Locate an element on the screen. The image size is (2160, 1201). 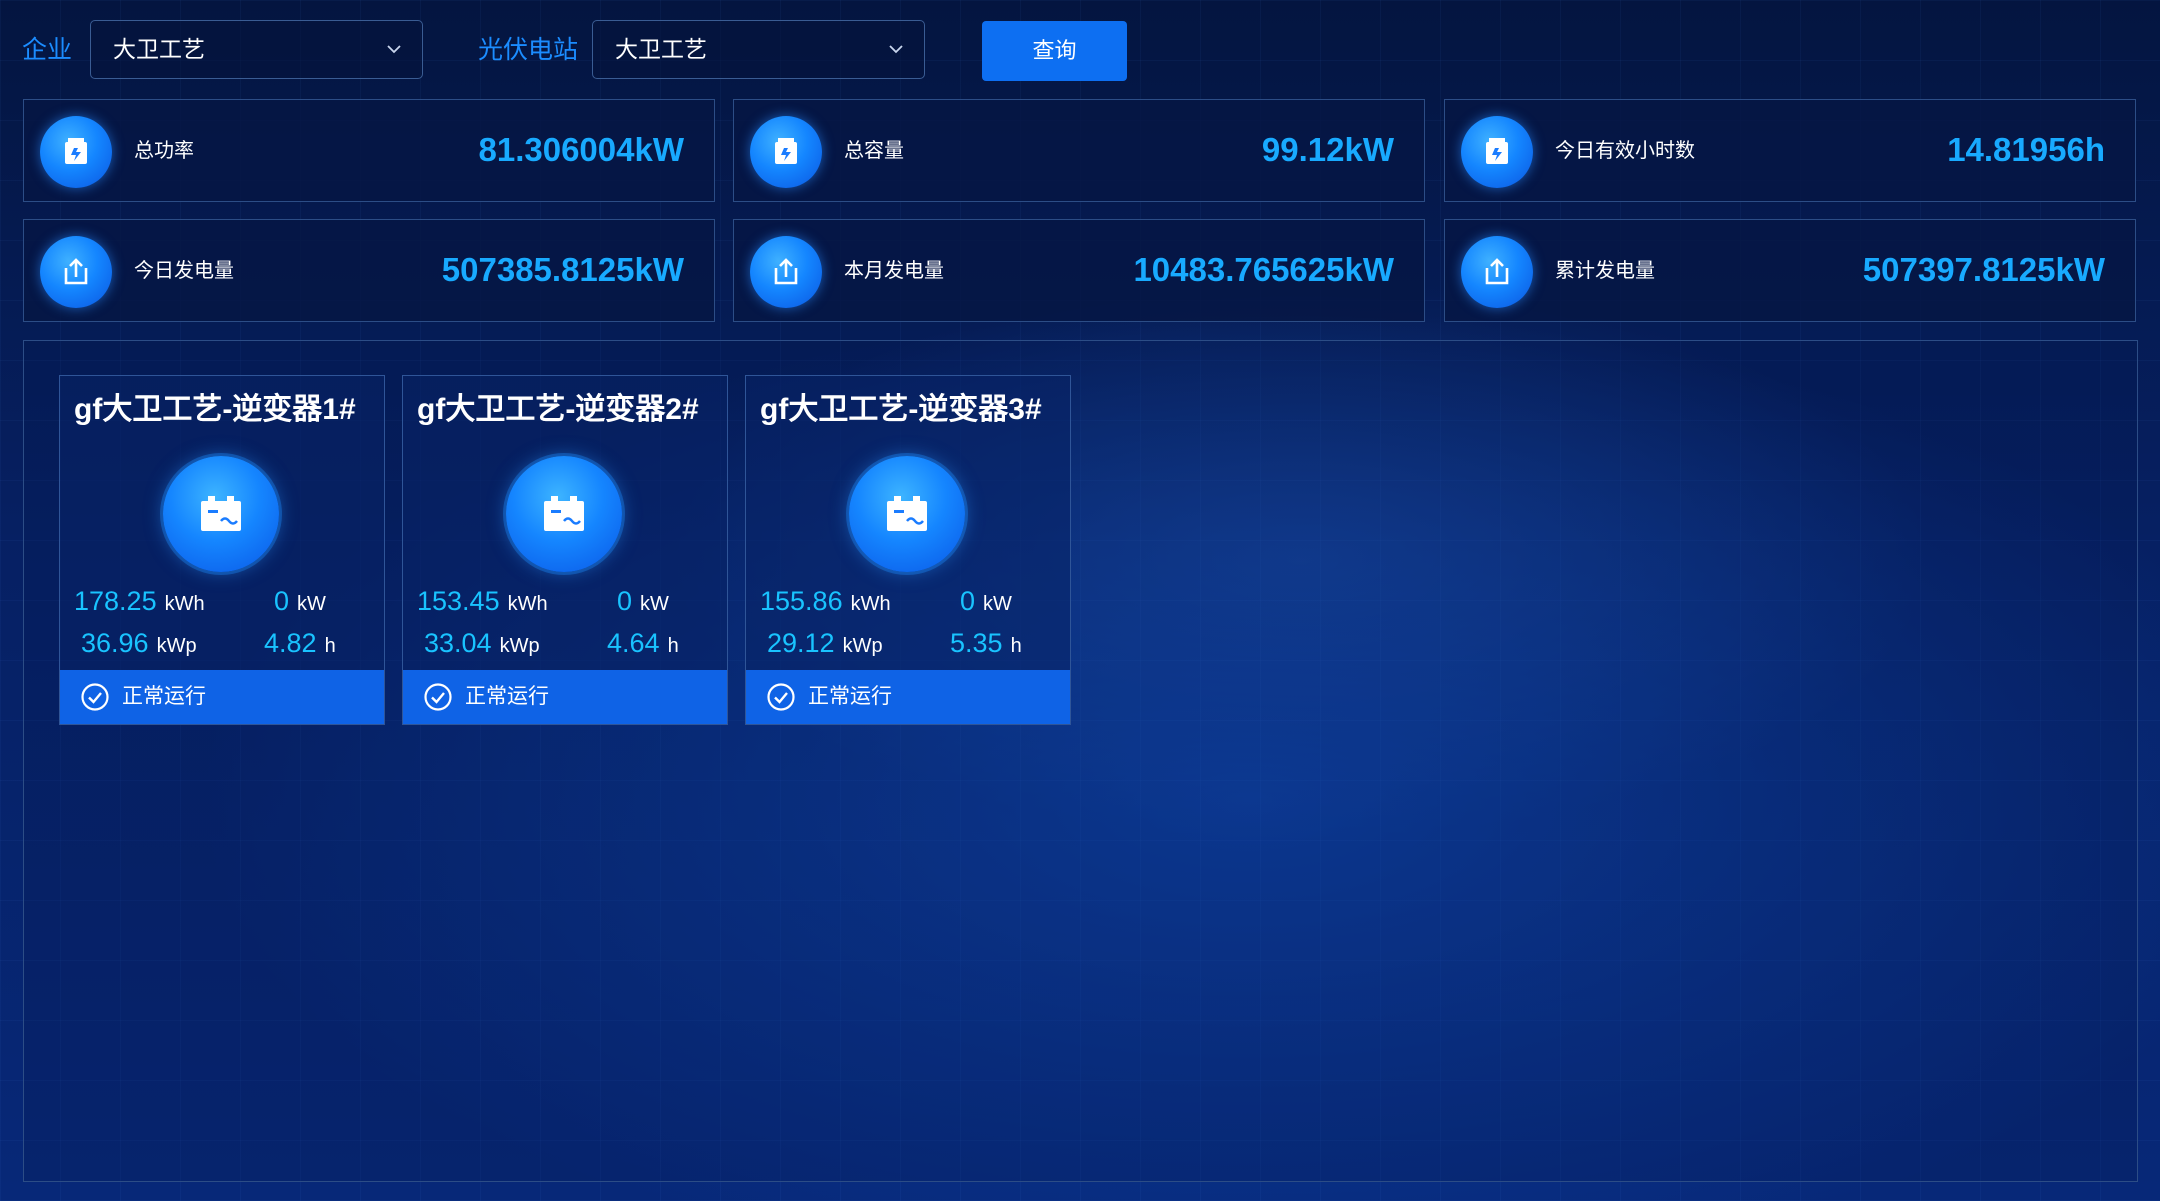
hours-metric: 4.82 h is located at coordinates (300, 645).